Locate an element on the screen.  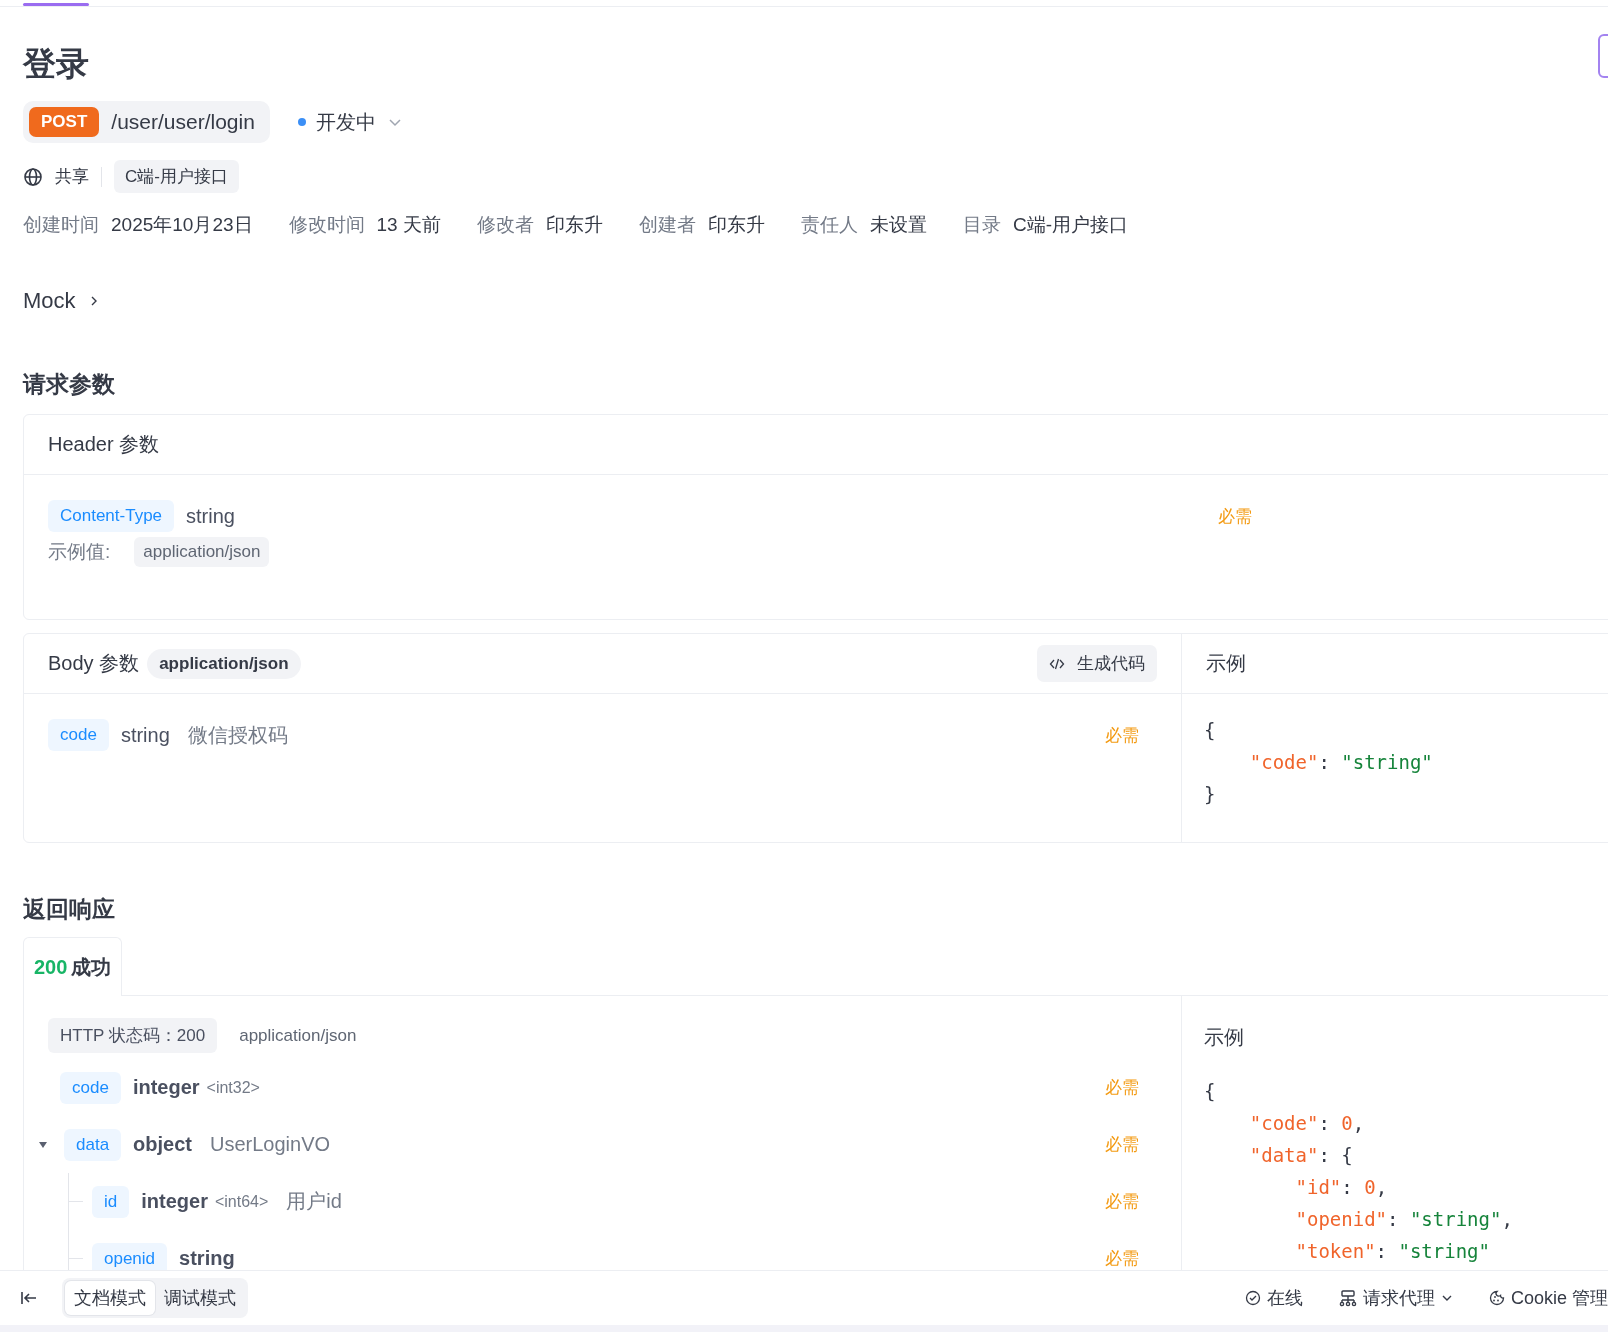
meta-label: 创建时间 is located at coordinates (61, 225).